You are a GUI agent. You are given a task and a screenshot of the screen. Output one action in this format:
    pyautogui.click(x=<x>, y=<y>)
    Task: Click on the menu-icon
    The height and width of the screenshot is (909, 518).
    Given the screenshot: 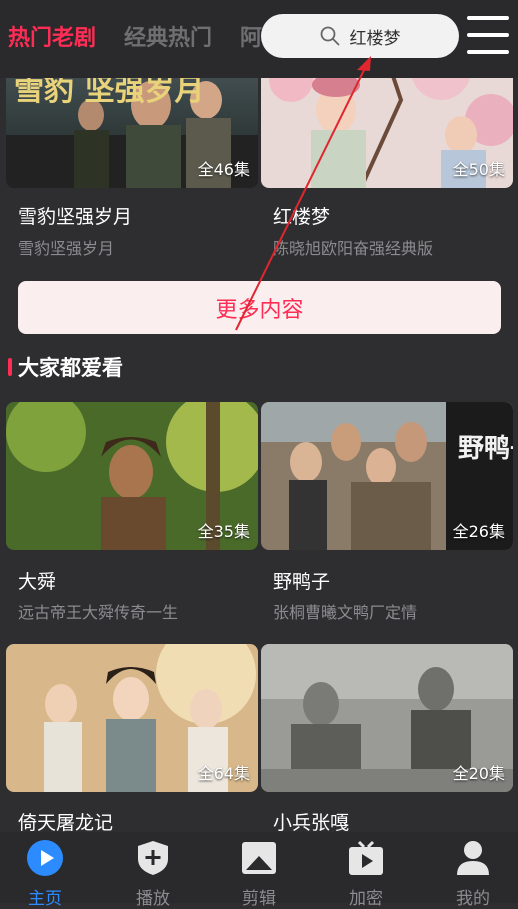 What is the action you would take?
    pyautogui.click(x=488, y=35)
    